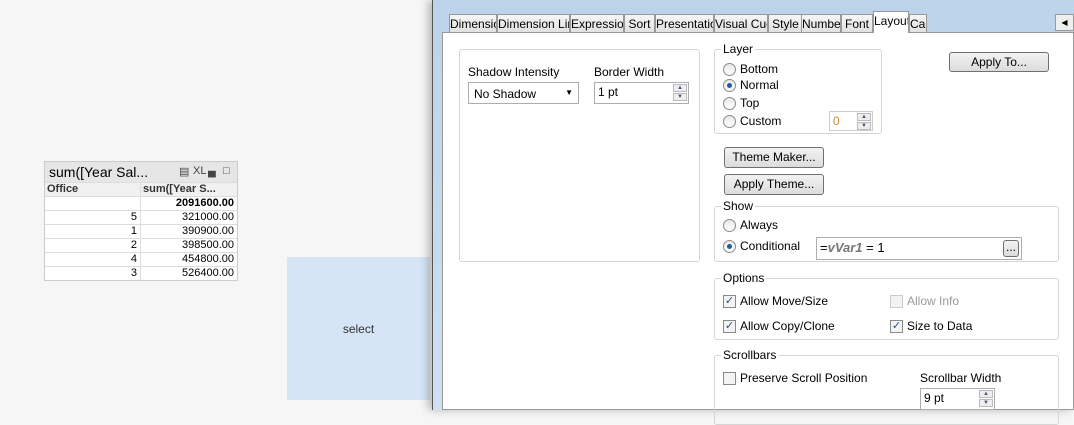 The width and height of the screenshot is (1074, 425). Describe the element at coordinates (761, 246) in the screenshot. I see `show-conditional-radio: Conditional` at that location.